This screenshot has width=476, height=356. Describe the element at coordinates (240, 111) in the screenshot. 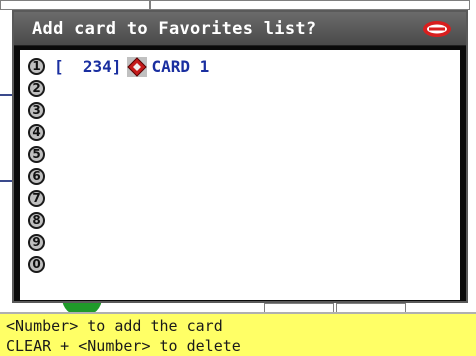

I see `favorite-slot-3: 3` at that location.